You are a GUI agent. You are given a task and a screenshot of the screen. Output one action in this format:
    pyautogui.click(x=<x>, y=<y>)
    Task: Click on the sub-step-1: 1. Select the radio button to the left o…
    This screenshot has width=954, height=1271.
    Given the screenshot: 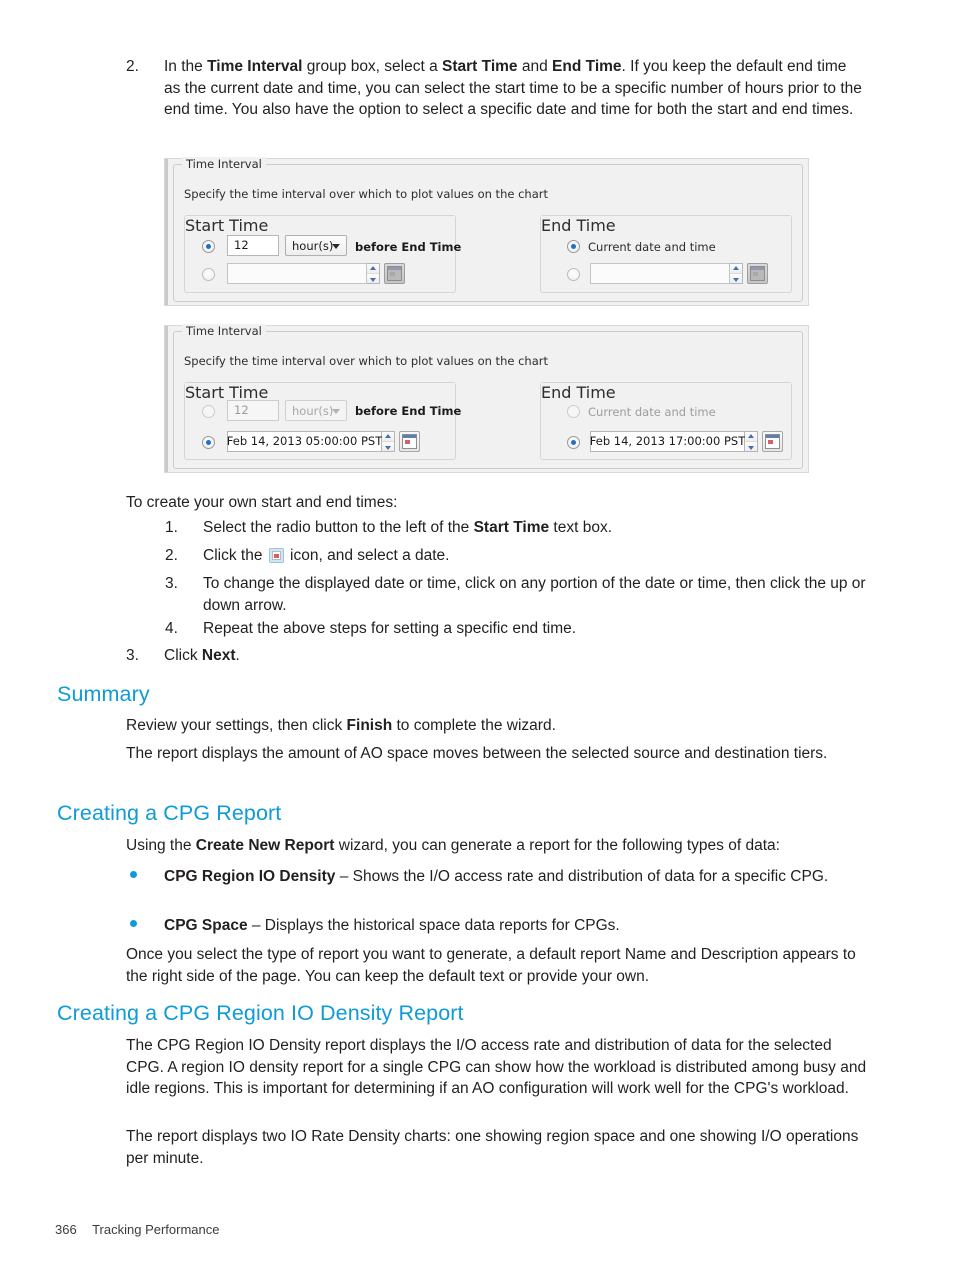 What is the action you would take?
    pyautogui.click(x=520, y=528)
    